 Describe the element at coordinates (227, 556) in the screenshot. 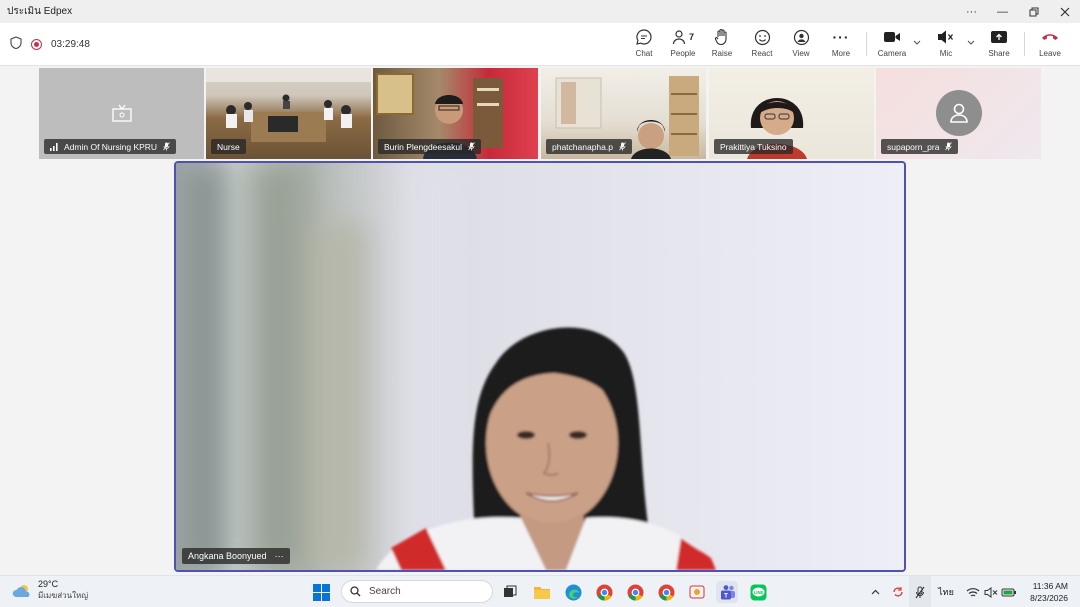

I see `speaker-name: Angkana Boonyued` at that location.